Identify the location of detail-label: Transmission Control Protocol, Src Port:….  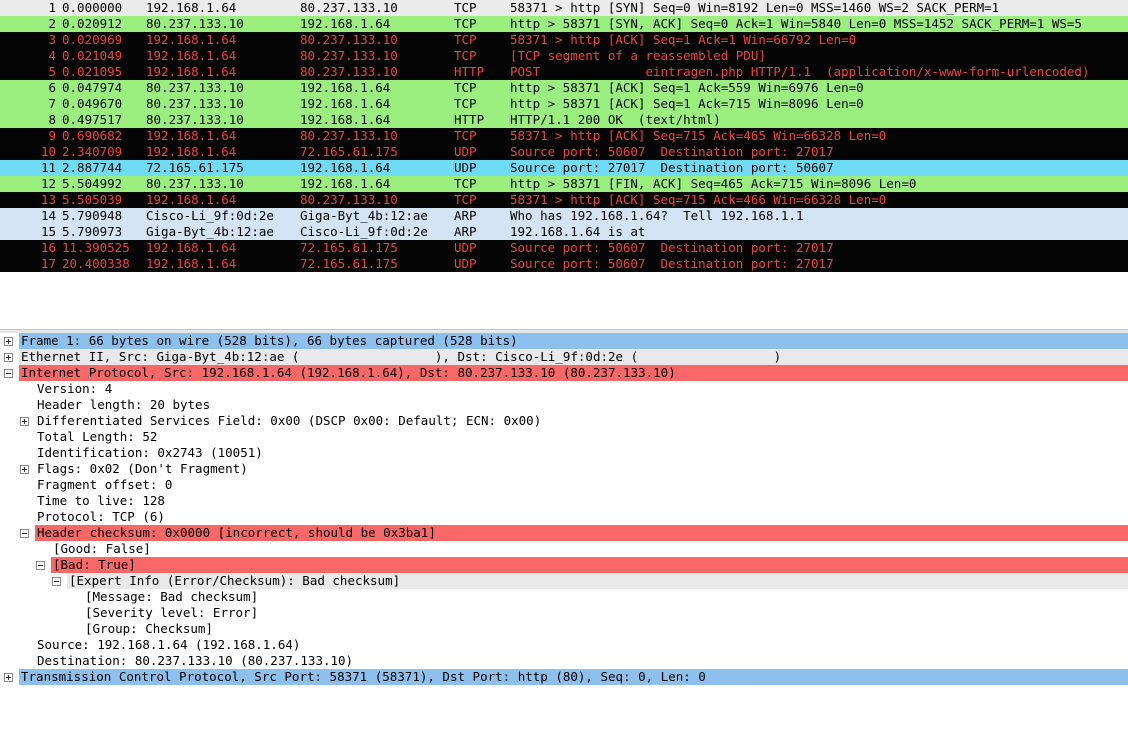
(573, 677).